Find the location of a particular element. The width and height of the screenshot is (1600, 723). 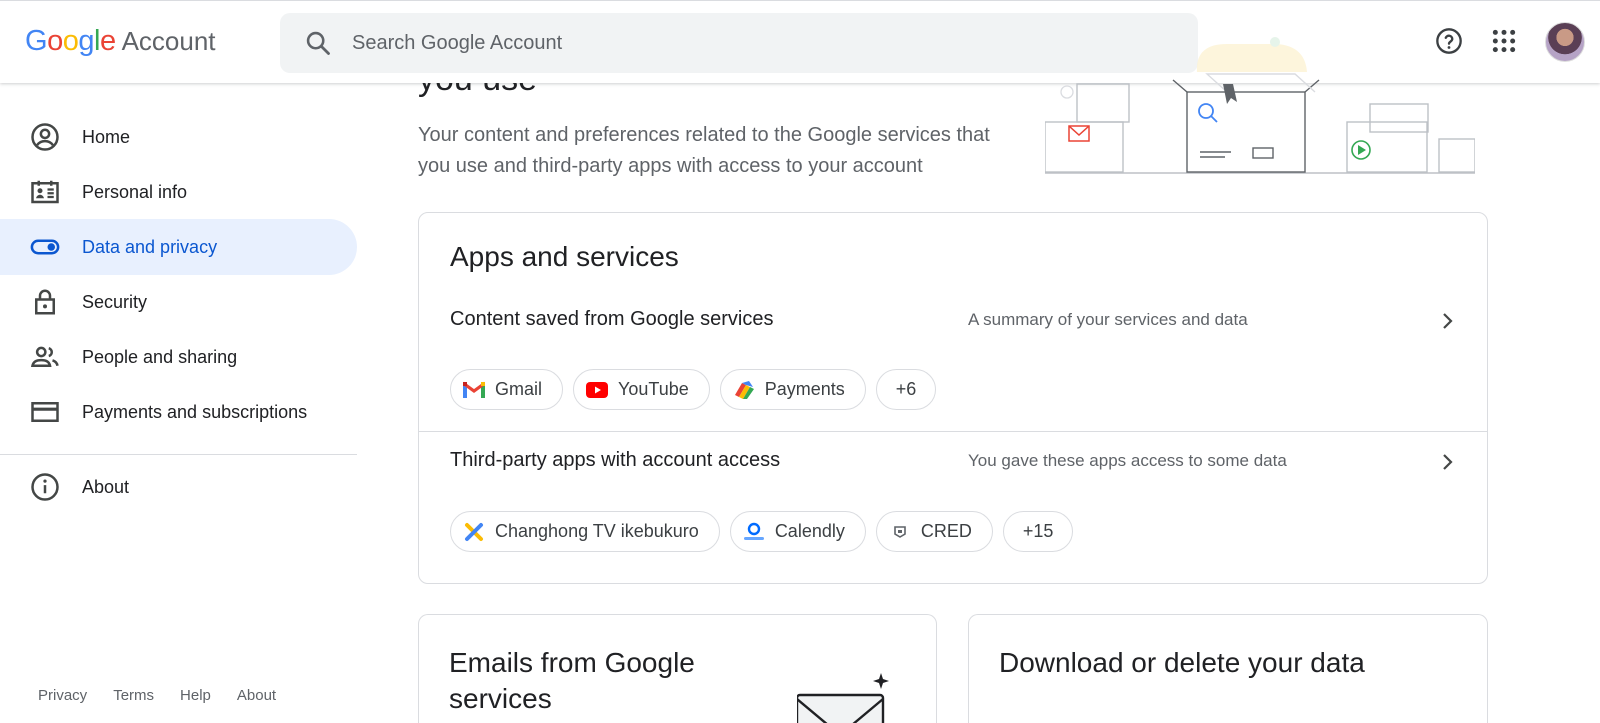

chip-label: CRED is located at coordinates (946, 531).